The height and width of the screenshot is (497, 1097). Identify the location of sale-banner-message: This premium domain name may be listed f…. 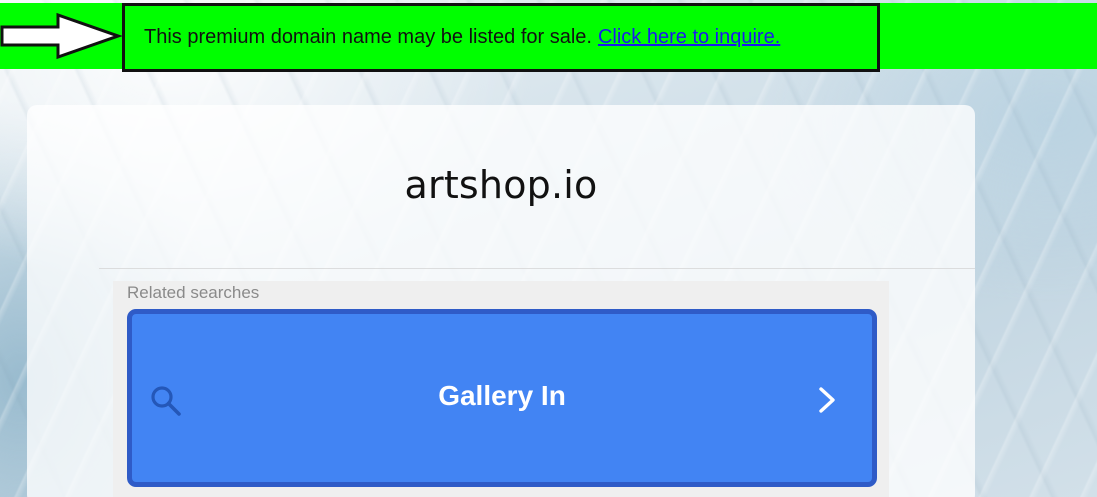
(368, 37).